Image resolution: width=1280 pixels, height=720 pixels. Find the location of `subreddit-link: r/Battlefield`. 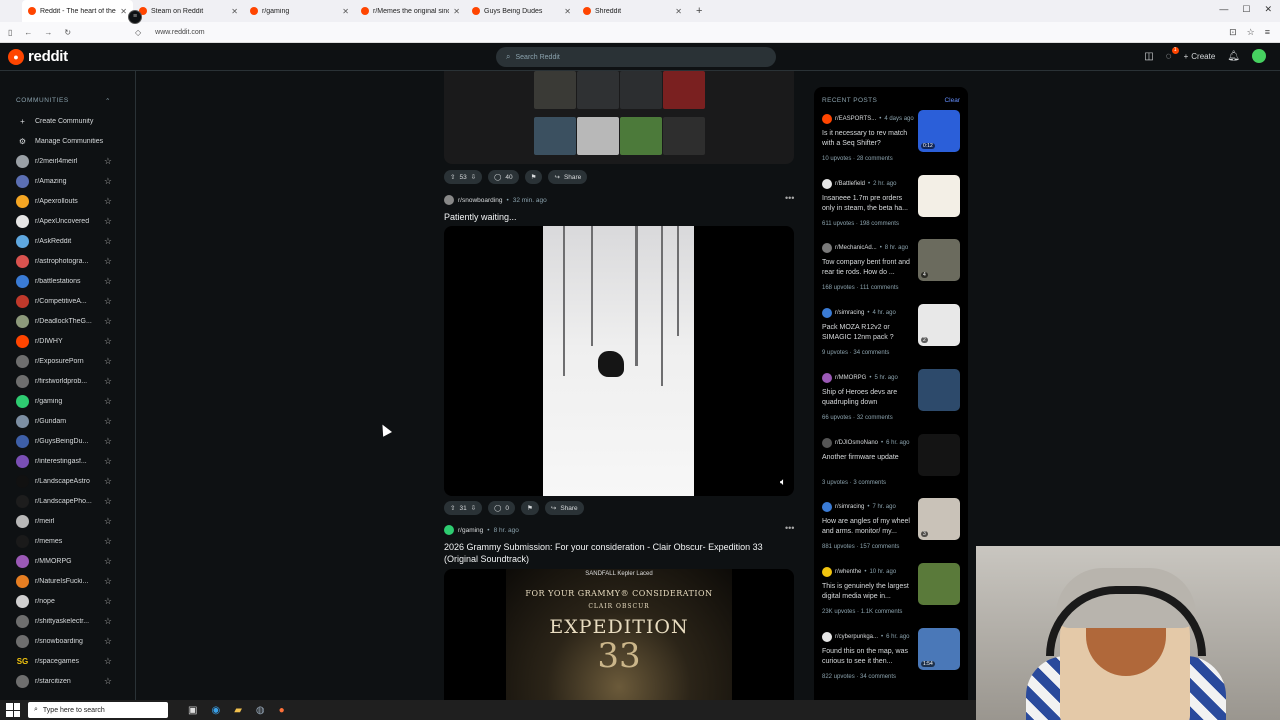

subreddit-link: r/Battlefield is located at coordinates (850, 184).